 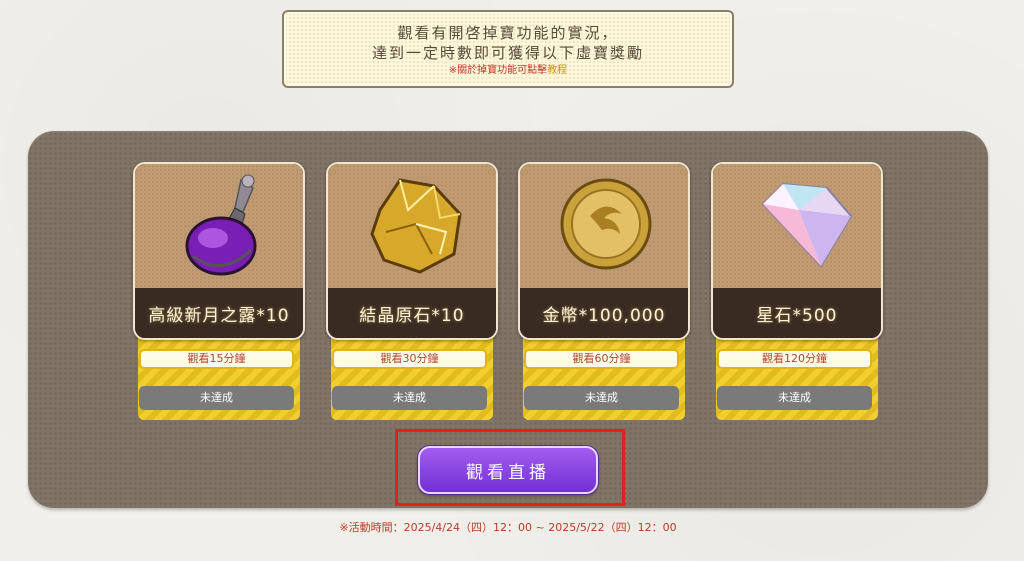 I want to click on reward-name: 高級新月之露*10, so click(x=219, y=313).